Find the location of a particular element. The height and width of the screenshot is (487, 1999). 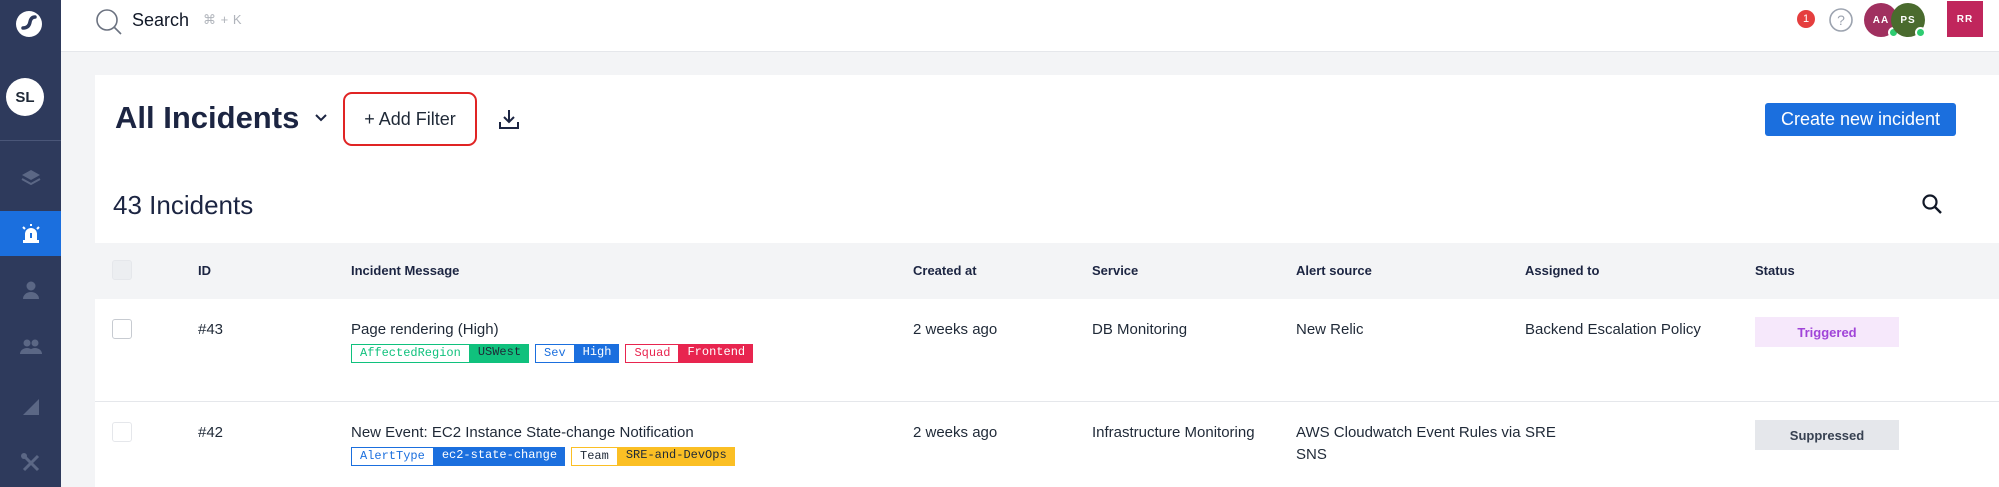

tag-value: SRE-and-DevOps is located at coordinates (676, 456).